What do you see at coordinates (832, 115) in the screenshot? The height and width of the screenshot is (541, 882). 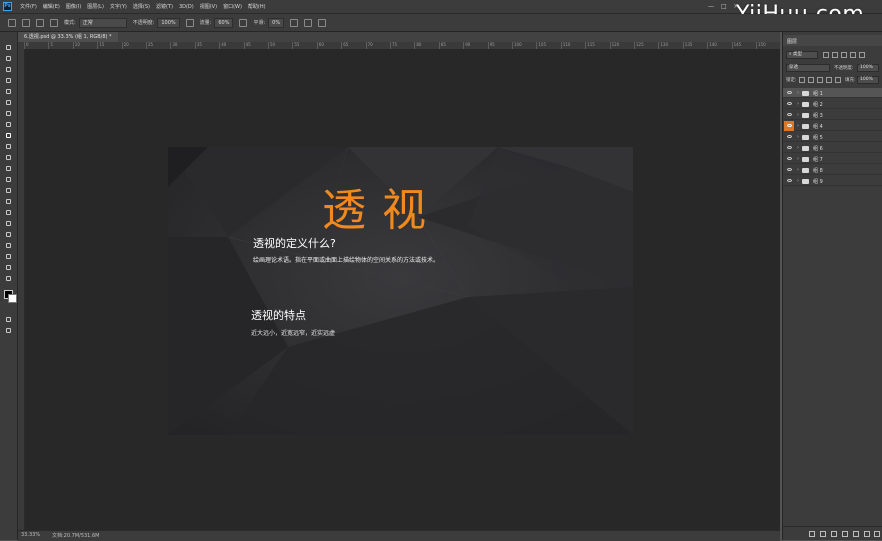 I see `layer-row: › 组 3` at bounding box center [832, 115].